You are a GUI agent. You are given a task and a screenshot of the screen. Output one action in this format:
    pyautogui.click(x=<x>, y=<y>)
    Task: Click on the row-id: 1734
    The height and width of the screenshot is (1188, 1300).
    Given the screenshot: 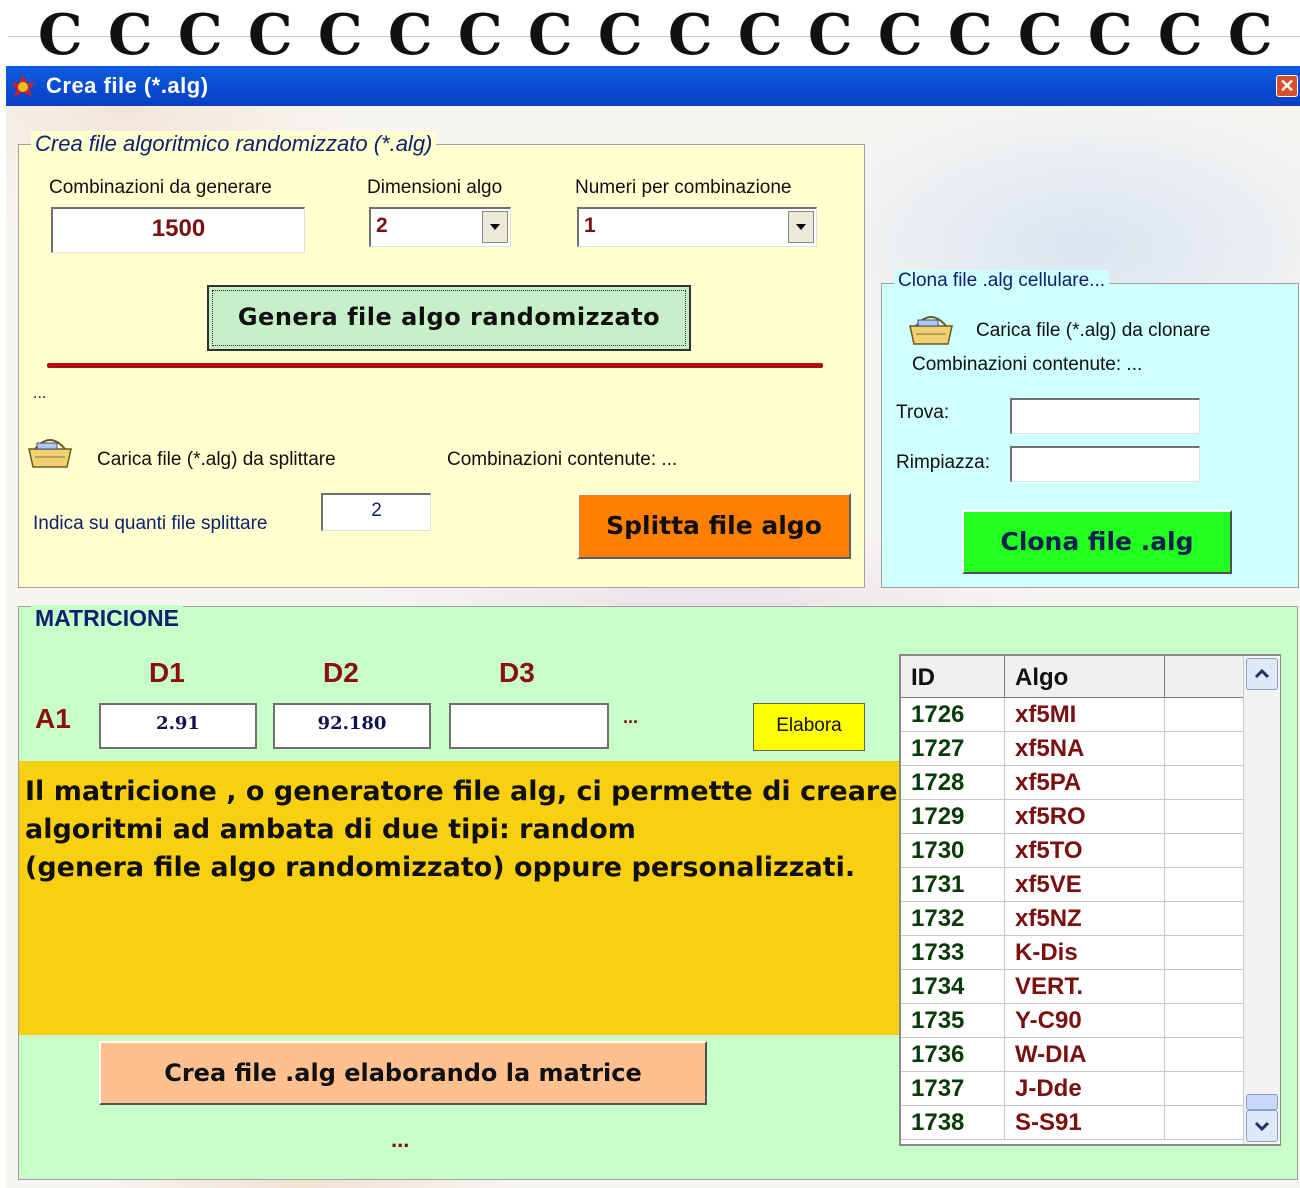 What is the action you would take?
    pyautogui.click(x=953, y=987)
    